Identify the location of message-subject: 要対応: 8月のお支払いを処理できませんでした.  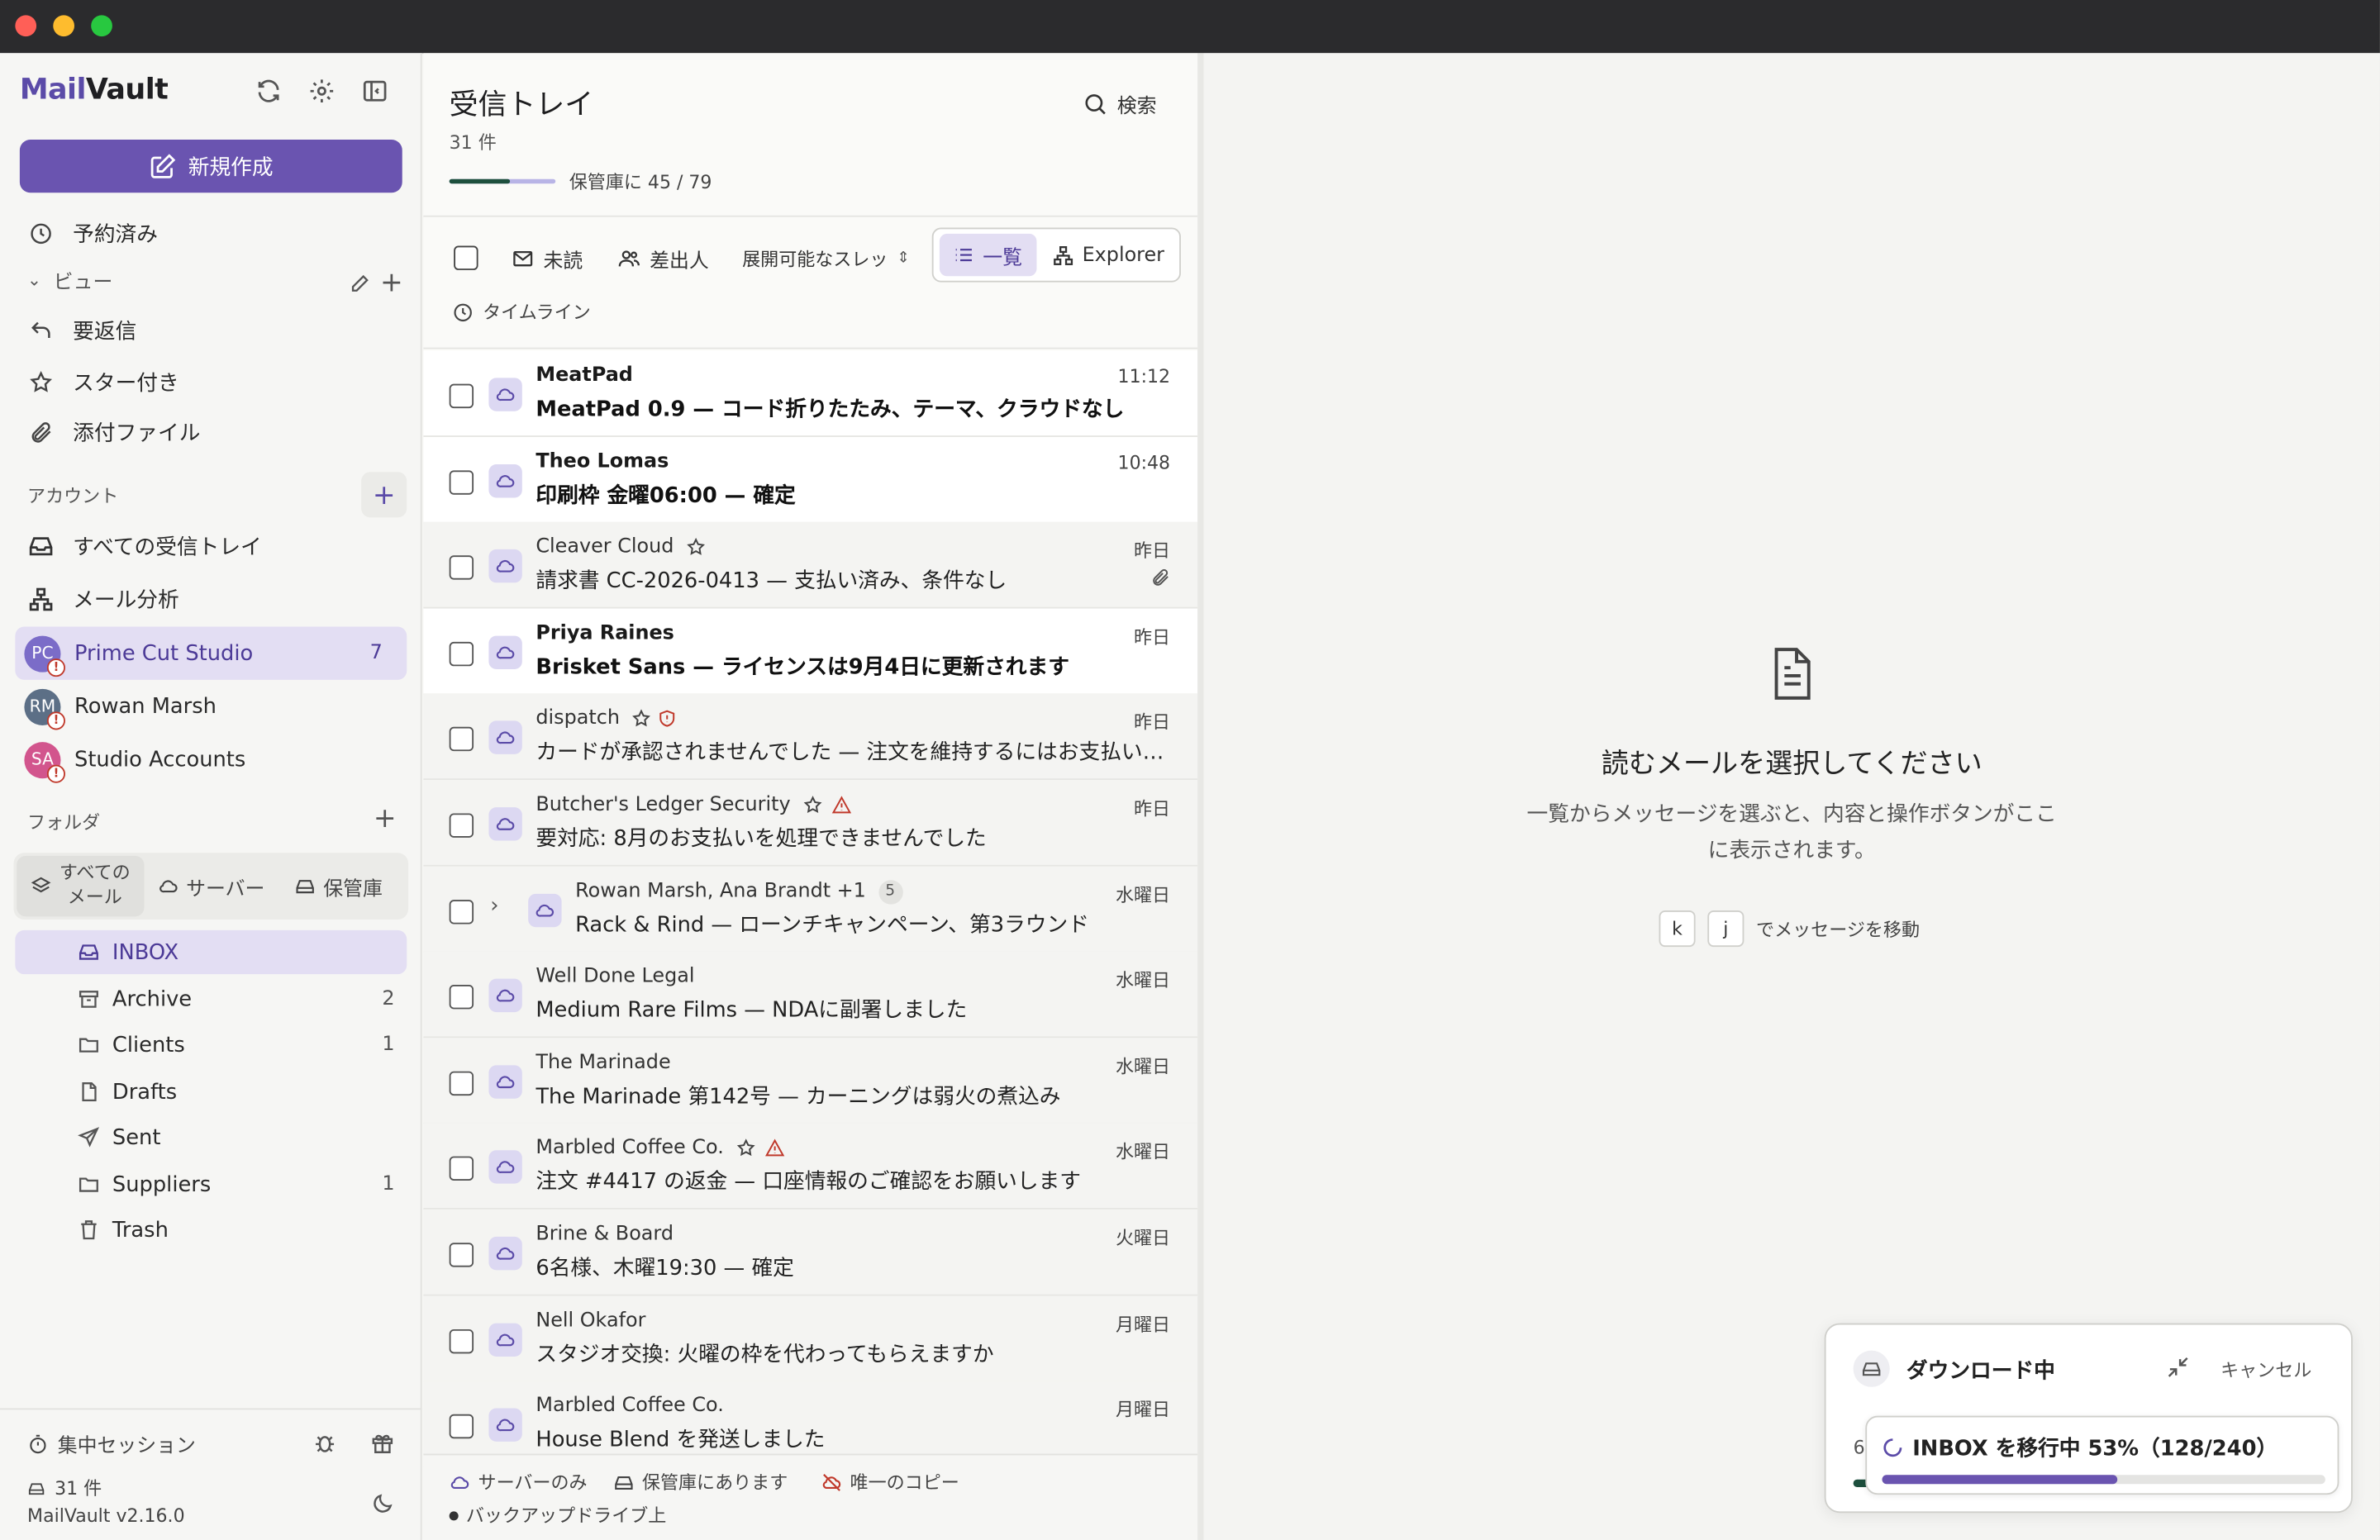
(761, 839).